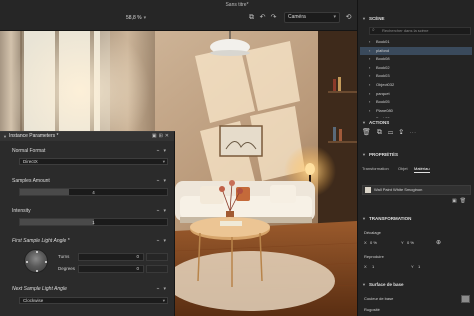 The image size is (474, 316). Describe the element at coordinates (87, 136) in the screenshot. I see `panel-header: ▼ Instance Parameters * ▣⊞✕` at that location.